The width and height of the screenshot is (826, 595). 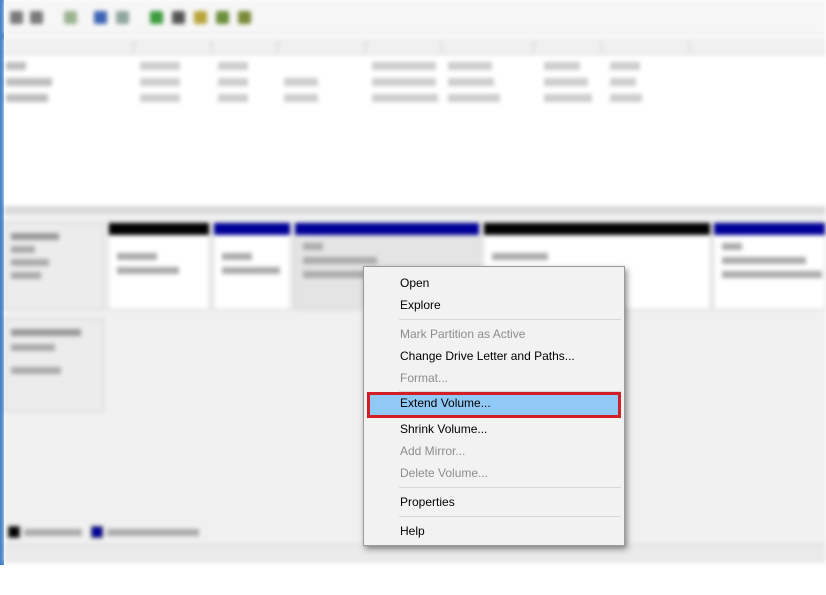 What do you see at coordinates (769, 266) in the screenshot?
I see `partition-d` at bounding box center [769, 266].